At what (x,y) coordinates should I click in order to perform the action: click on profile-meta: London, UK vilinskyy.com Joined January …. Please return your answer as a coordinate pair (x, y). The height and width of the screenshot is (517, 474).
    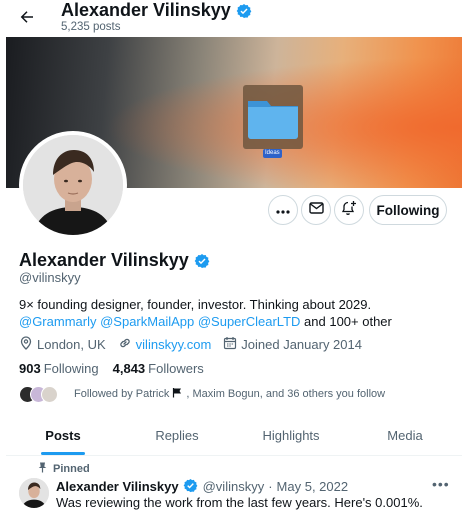
    Looking at the image, I should click on (196, 344).